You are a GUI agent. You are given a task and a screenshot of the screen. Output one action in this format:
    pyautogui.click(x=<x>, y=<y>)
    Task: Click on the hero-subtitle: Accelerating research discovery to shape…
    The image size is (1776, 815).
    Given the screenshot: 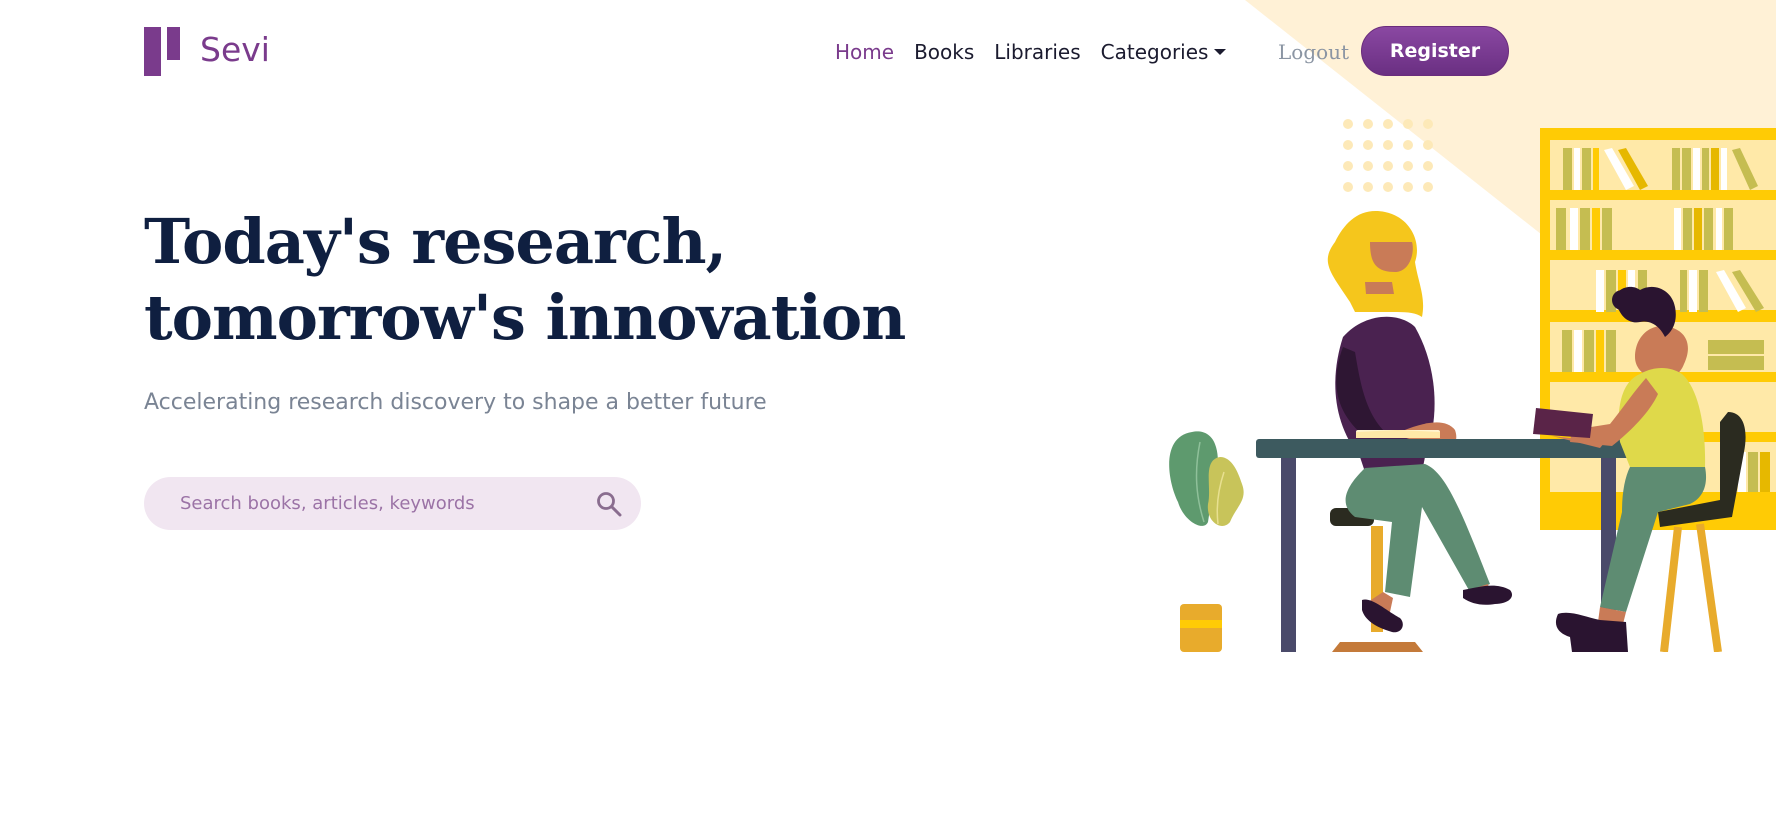 What is the action you would take?
    pyautogui.click(x=455, y=402)
    